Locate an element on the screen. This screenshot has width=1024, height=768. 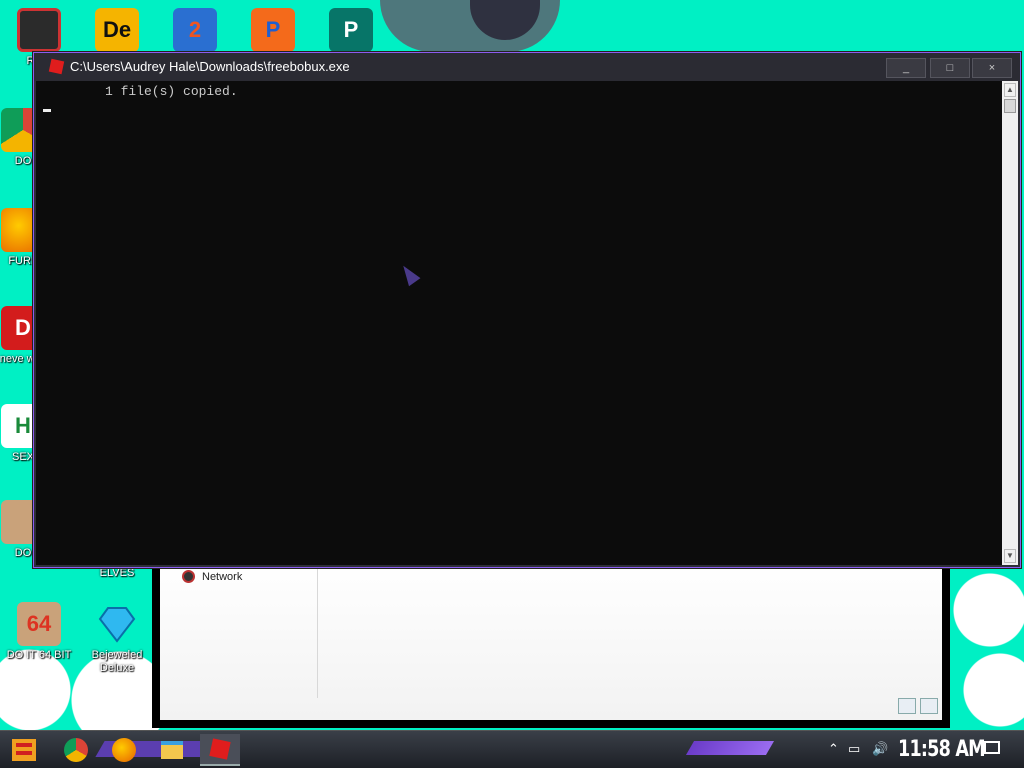
start-button is located at coordinates (24, 750).